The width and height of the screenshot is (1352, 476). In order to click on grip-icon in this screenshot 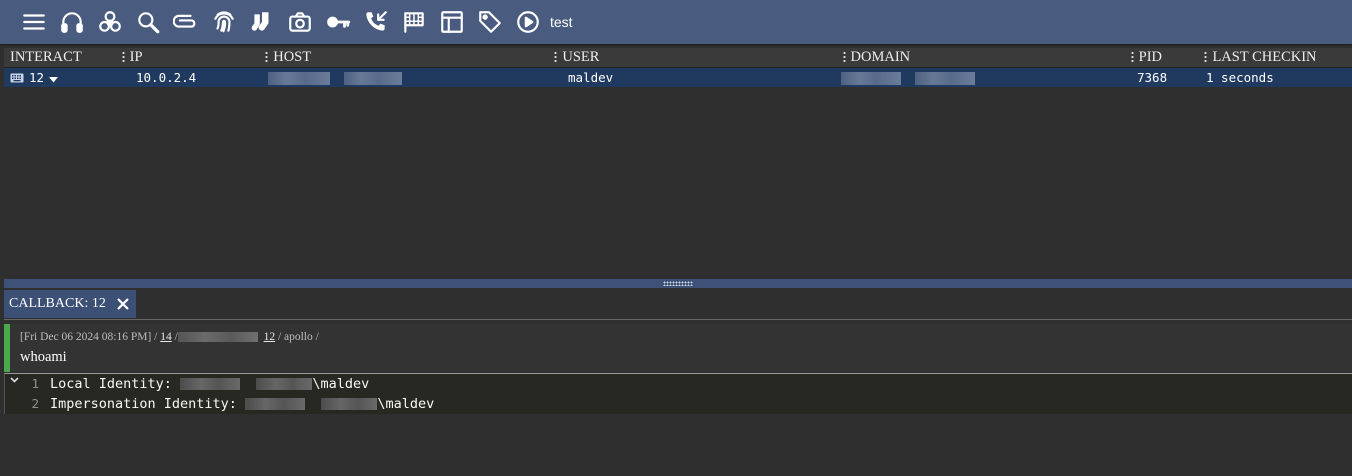, I will do `click(678, 283)`.